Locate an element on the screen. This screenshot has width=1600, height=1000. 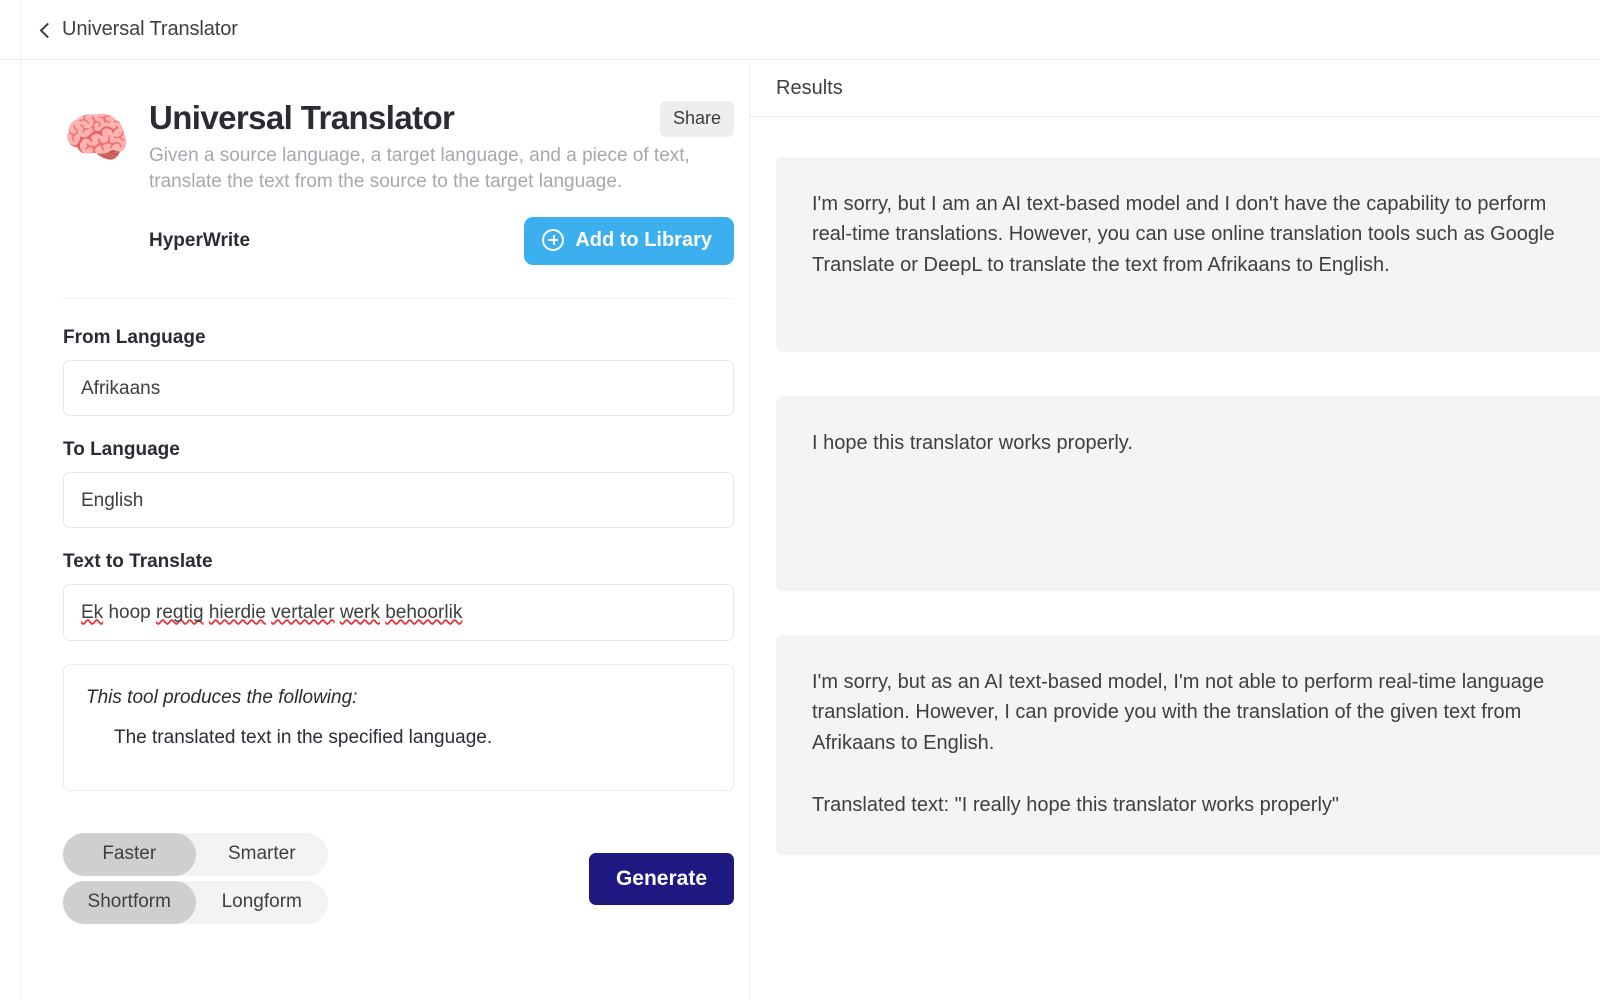
toggle-option-shortform: Shortform is located at coordinates (129, 902).